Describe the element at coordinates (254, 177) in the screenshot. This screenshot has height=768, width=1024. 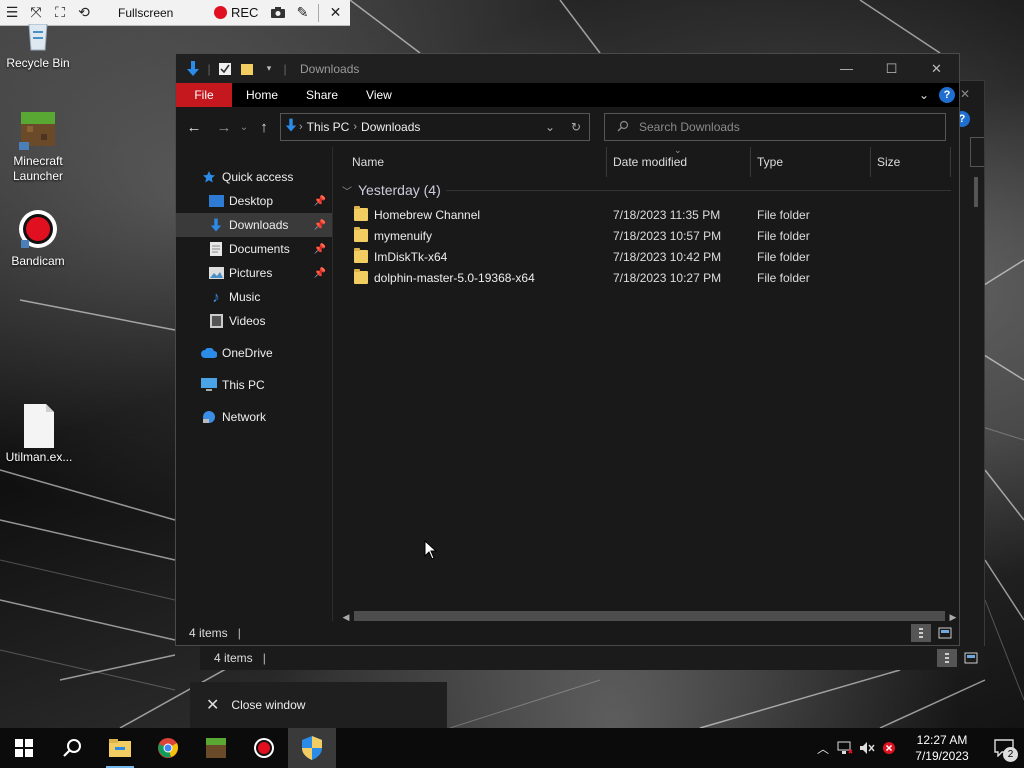
I see `nav-quick-access: Quick access` at that location.